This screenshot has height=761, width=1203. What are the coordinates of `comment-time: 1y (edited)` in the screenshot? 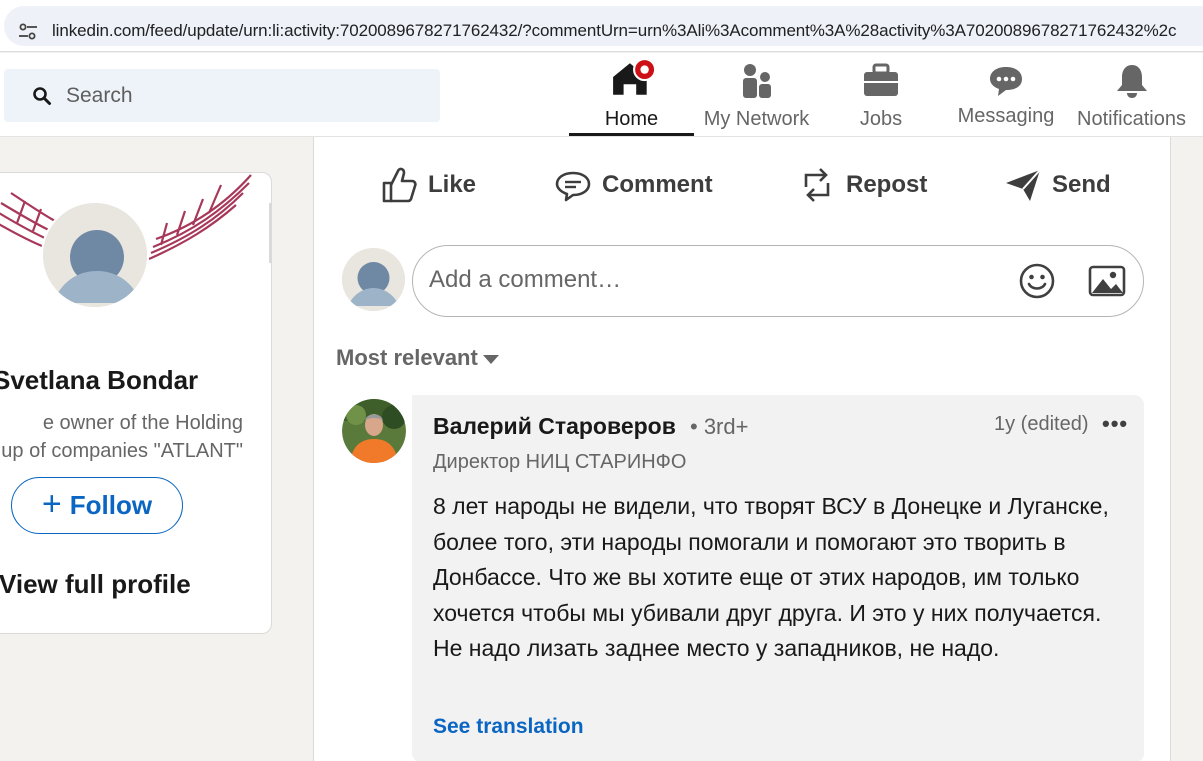 It's located at (1041, 424).